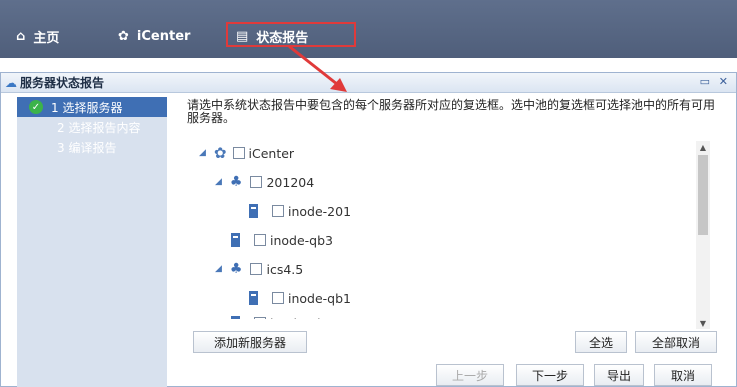 The image size is (737, 387). I want to click on step-label: 3 编译报告, so click(87, 147).